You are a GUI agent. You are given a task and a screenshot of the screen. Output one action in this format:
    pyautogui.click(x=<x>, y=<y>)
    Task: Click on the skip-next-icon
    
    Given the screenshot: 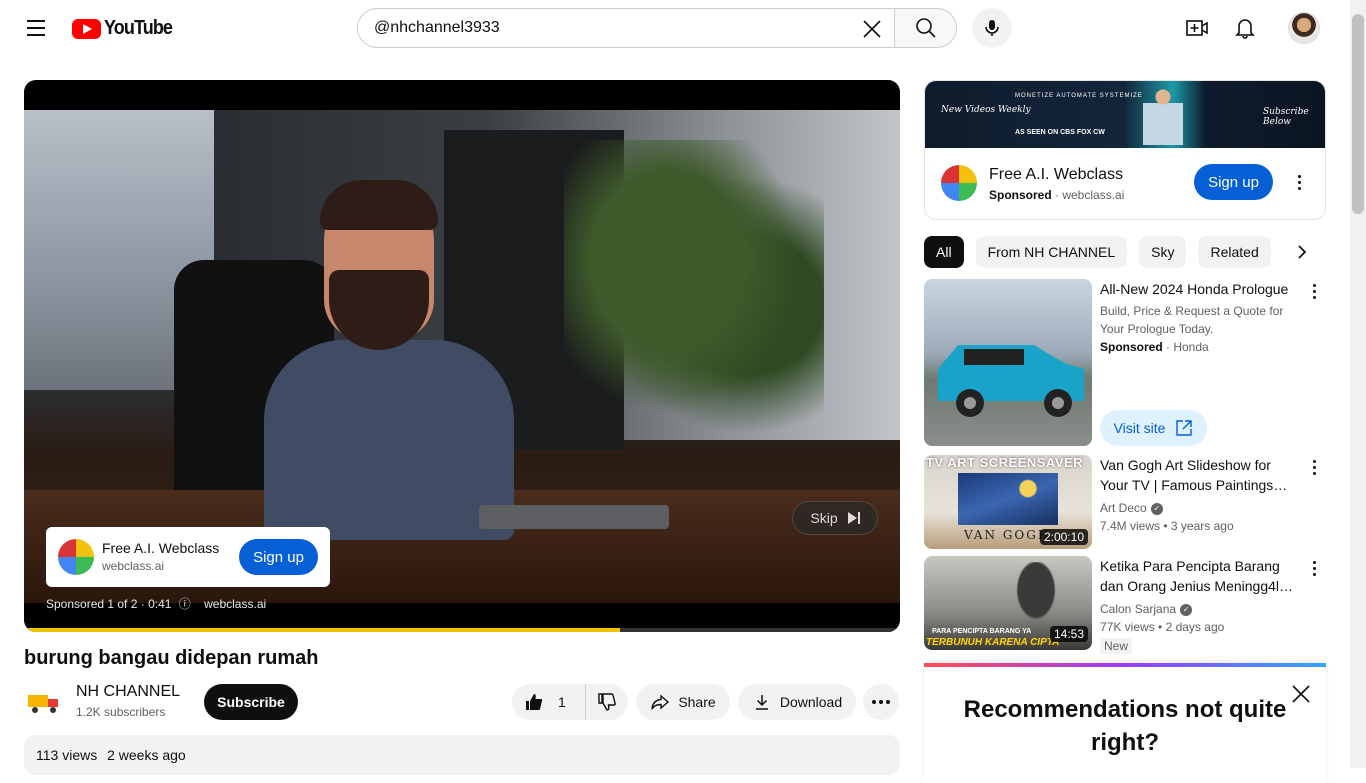 What is the action you would take?
    pyautogui.click(x=853, y=518)
    